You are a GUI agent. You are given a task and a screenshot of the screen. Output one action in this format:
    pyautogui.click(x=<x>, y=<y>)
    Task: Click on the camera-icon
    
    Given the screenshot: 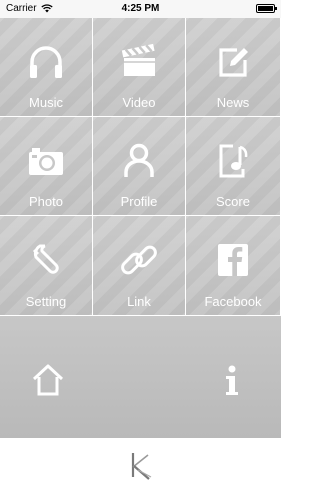 What is the action you would take?
    pyautogui.click(x=46, y=161)
    